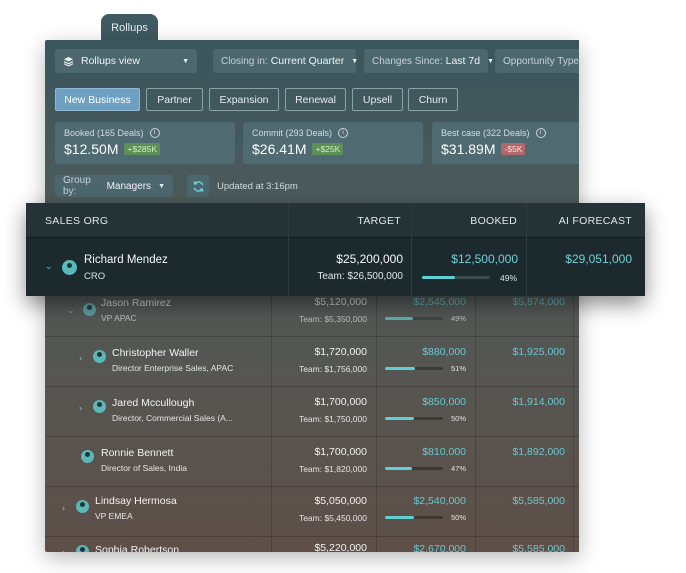 This screenshot has width=686, height=573. Describe the element at coordinates (91, 149) in the screenshot. I see `booked-card-value: $12.50M` at that location.